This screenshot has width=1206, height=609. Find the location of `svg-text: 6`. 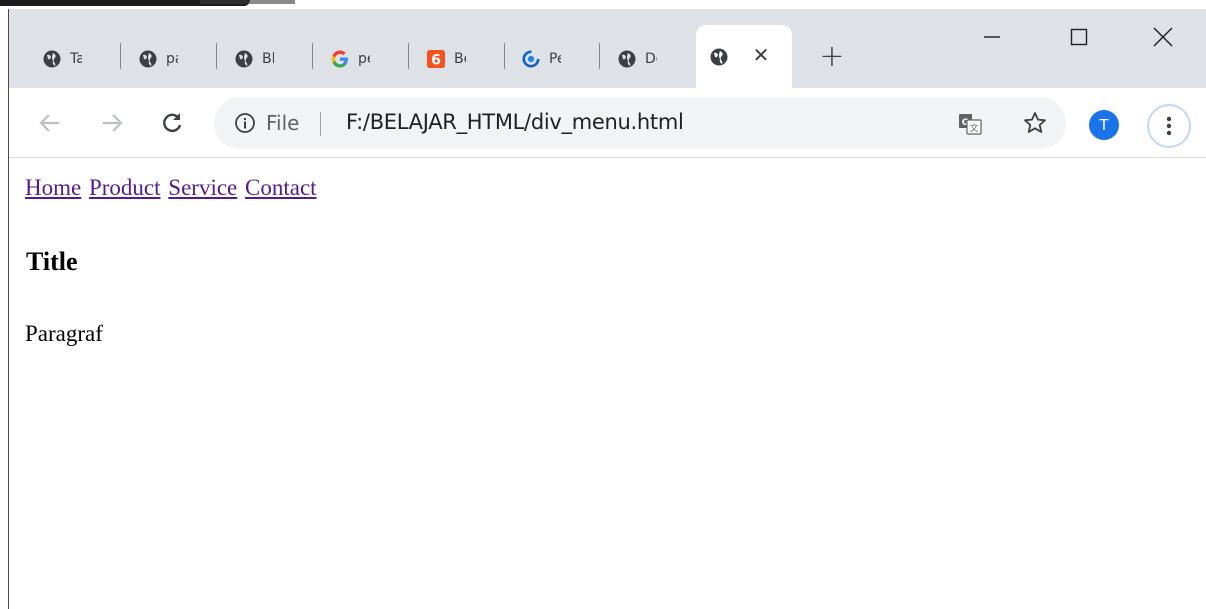

svg-text: 6 is located at coordinates (436, 60).